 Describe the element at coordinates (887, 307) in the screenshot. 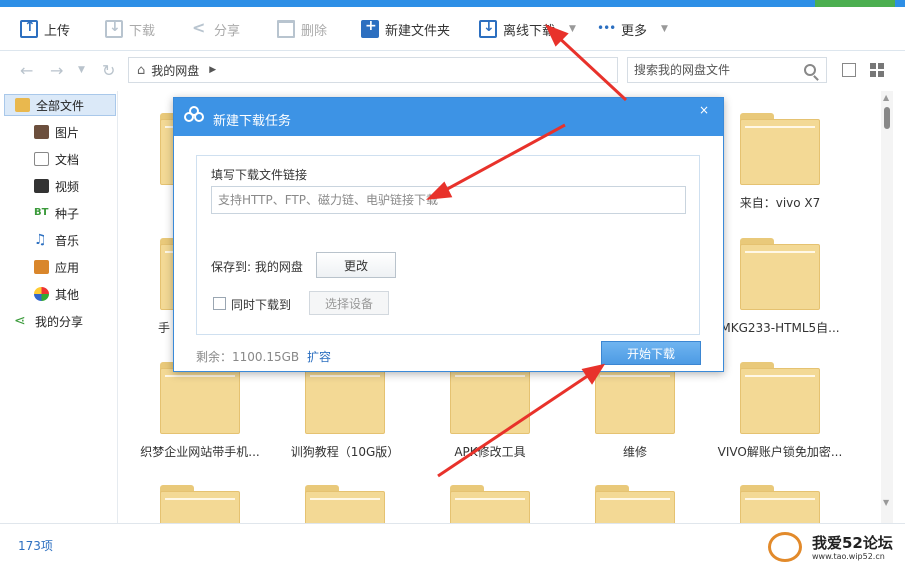

I see `vertical-scrollbar: ▲ ▼` at that location.